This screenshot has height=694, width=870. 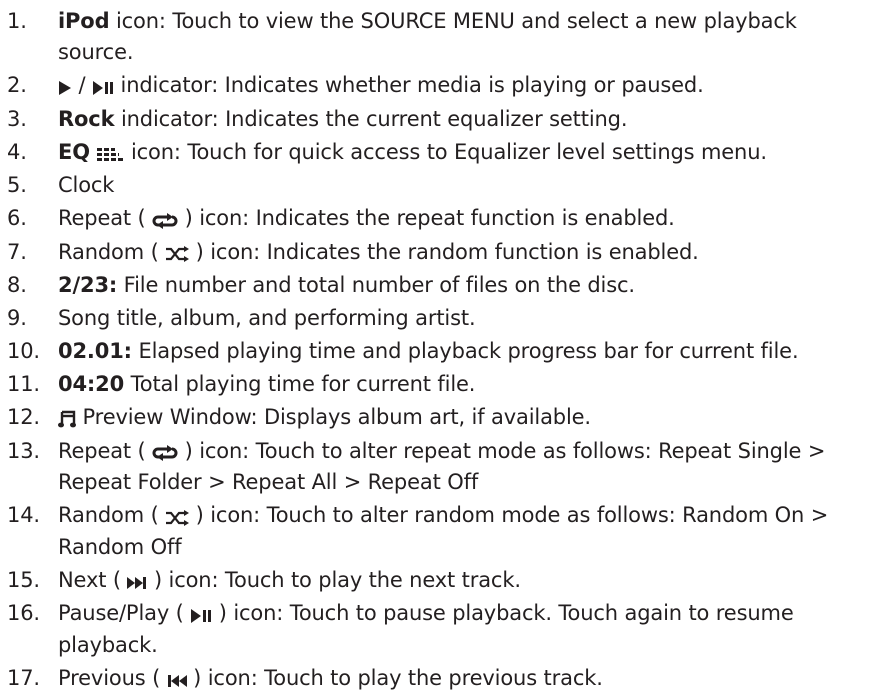 What do you see at coordinates (27, 21) in the screenshot?
I see `item-number: 1.` at bounding box center [27, 21].